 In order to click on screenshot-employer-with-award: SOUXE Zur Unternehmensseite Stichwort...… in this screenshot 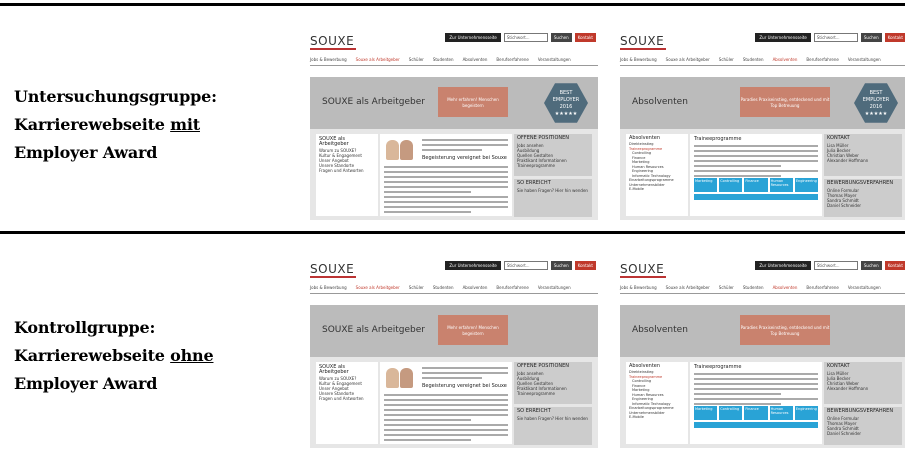, I will do `click(454, 118)`.